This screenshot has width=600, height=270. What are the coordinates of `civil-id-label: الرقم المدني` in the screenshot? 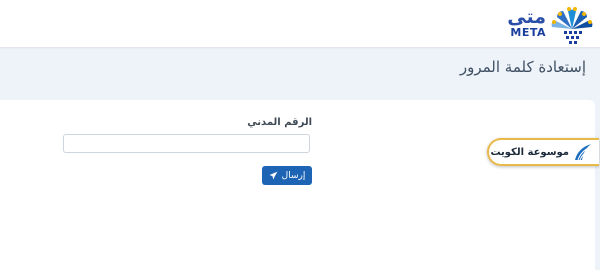 It's located at (279, 122).